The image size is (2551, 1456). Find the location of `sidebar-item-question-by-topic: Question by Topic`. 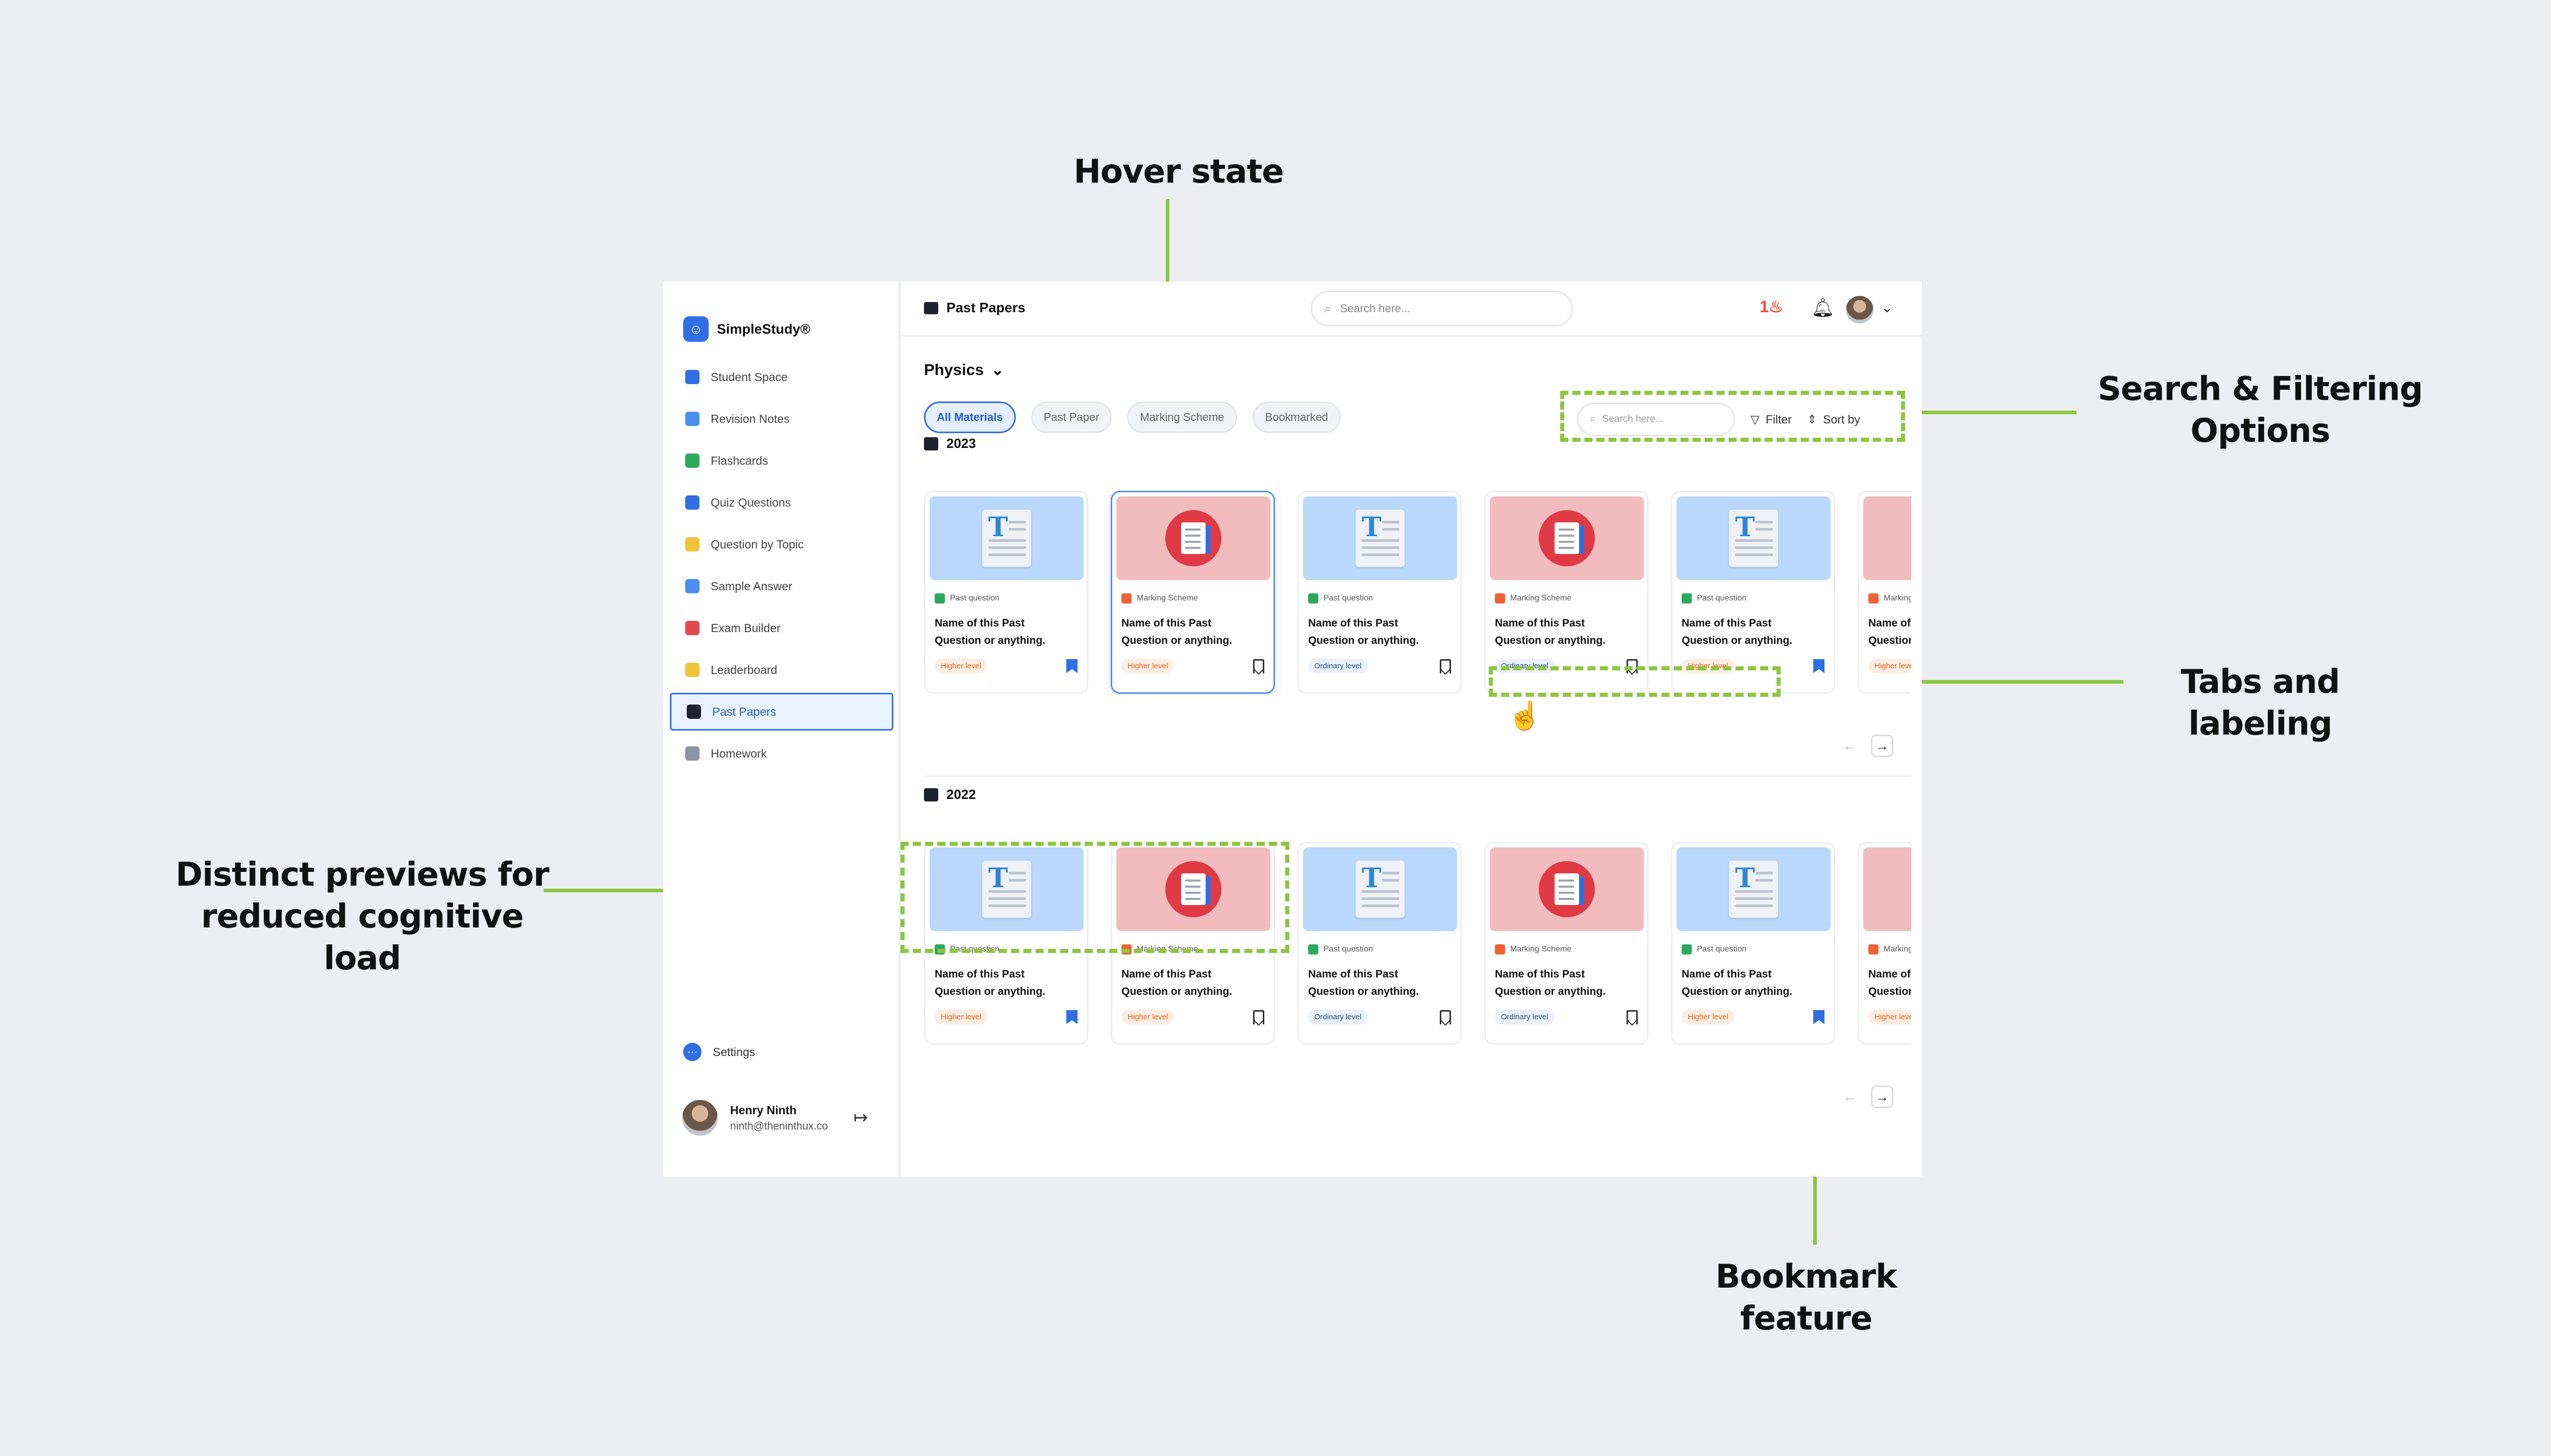

sidebar-item-question-by-topic: Question by Topic is located at coordinates (781, 544).